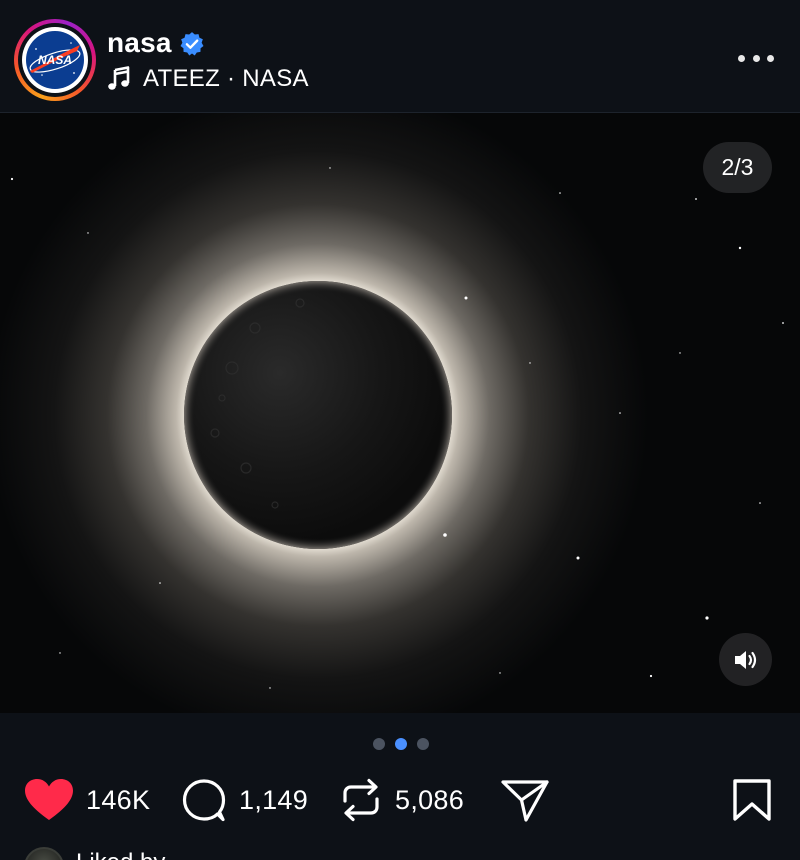 Image resolution: width=800 pixels, height=860 pixels. Describe the element at coordinates (756, 58) in the screenshot. I see `more-options-button` at that location.